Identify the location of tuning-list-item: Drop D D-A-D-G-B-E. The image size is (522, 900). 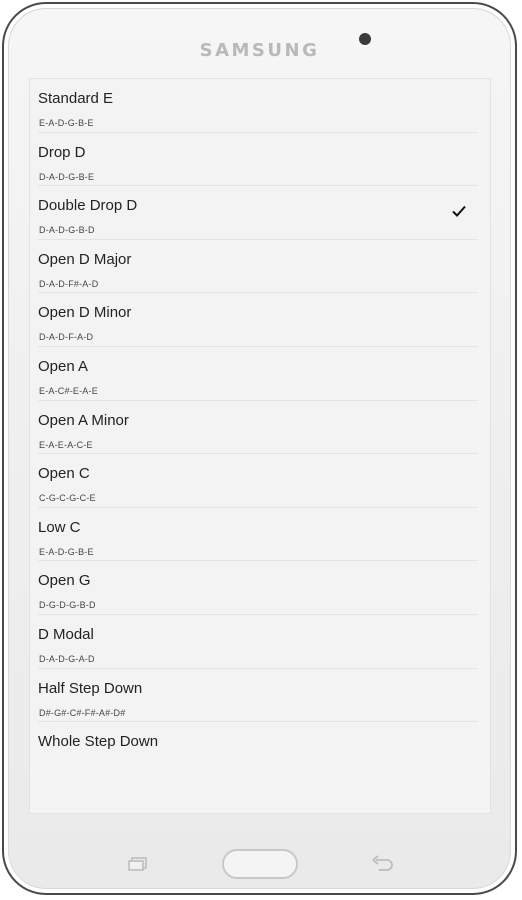
(260, 160).